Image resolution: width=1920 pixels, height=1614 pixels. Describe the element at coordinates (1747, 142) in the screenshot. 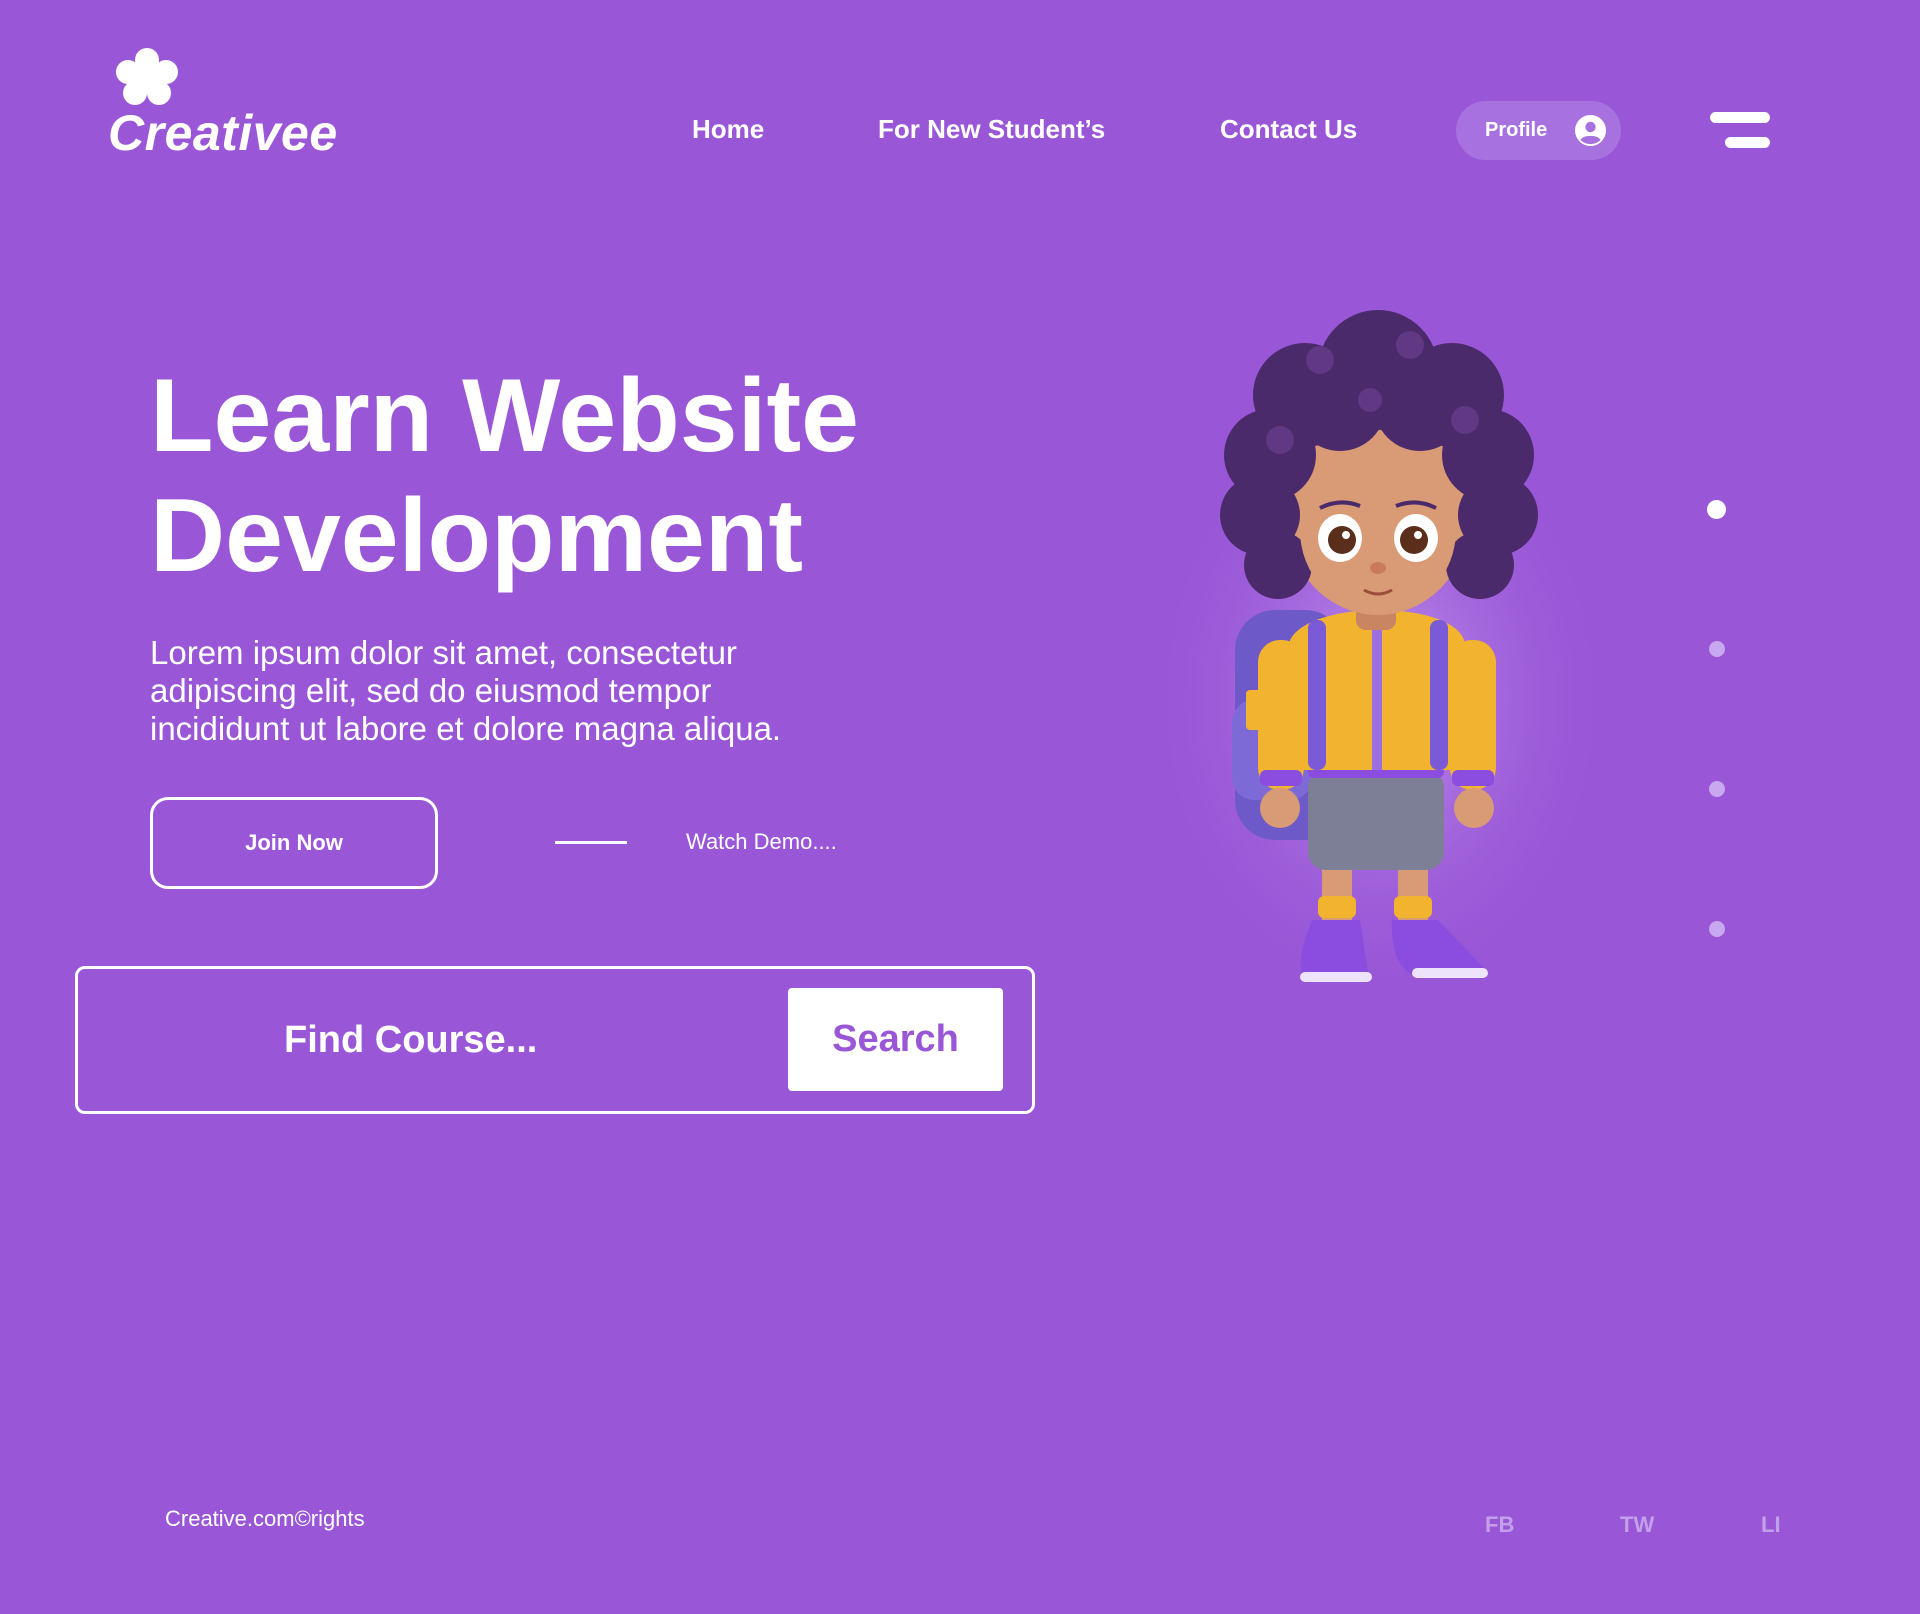

I see `menu-bar-bottom` at that location.